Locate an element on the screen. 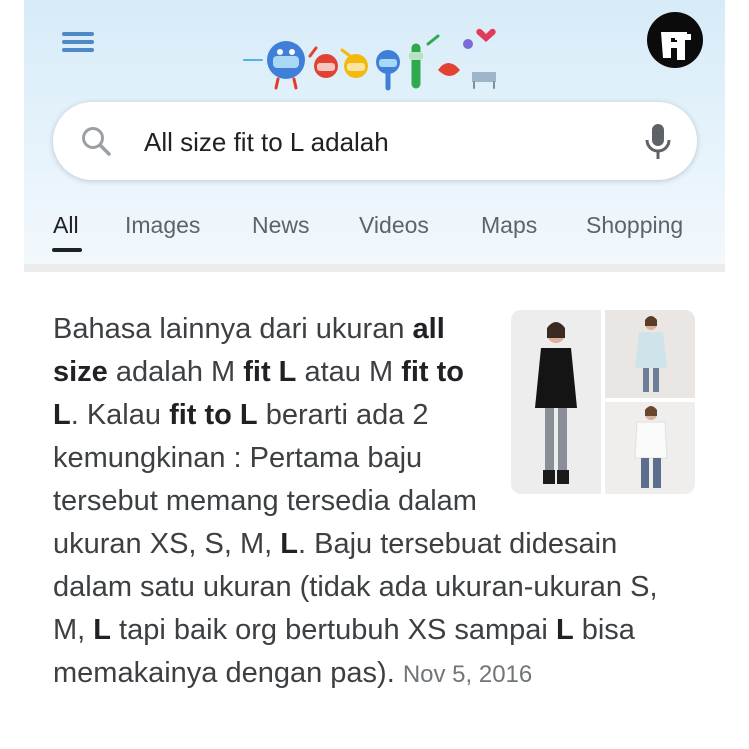 The width and height of the screenshot is (749, 749). account-avatar-icon is located at coordinates (675, 40).